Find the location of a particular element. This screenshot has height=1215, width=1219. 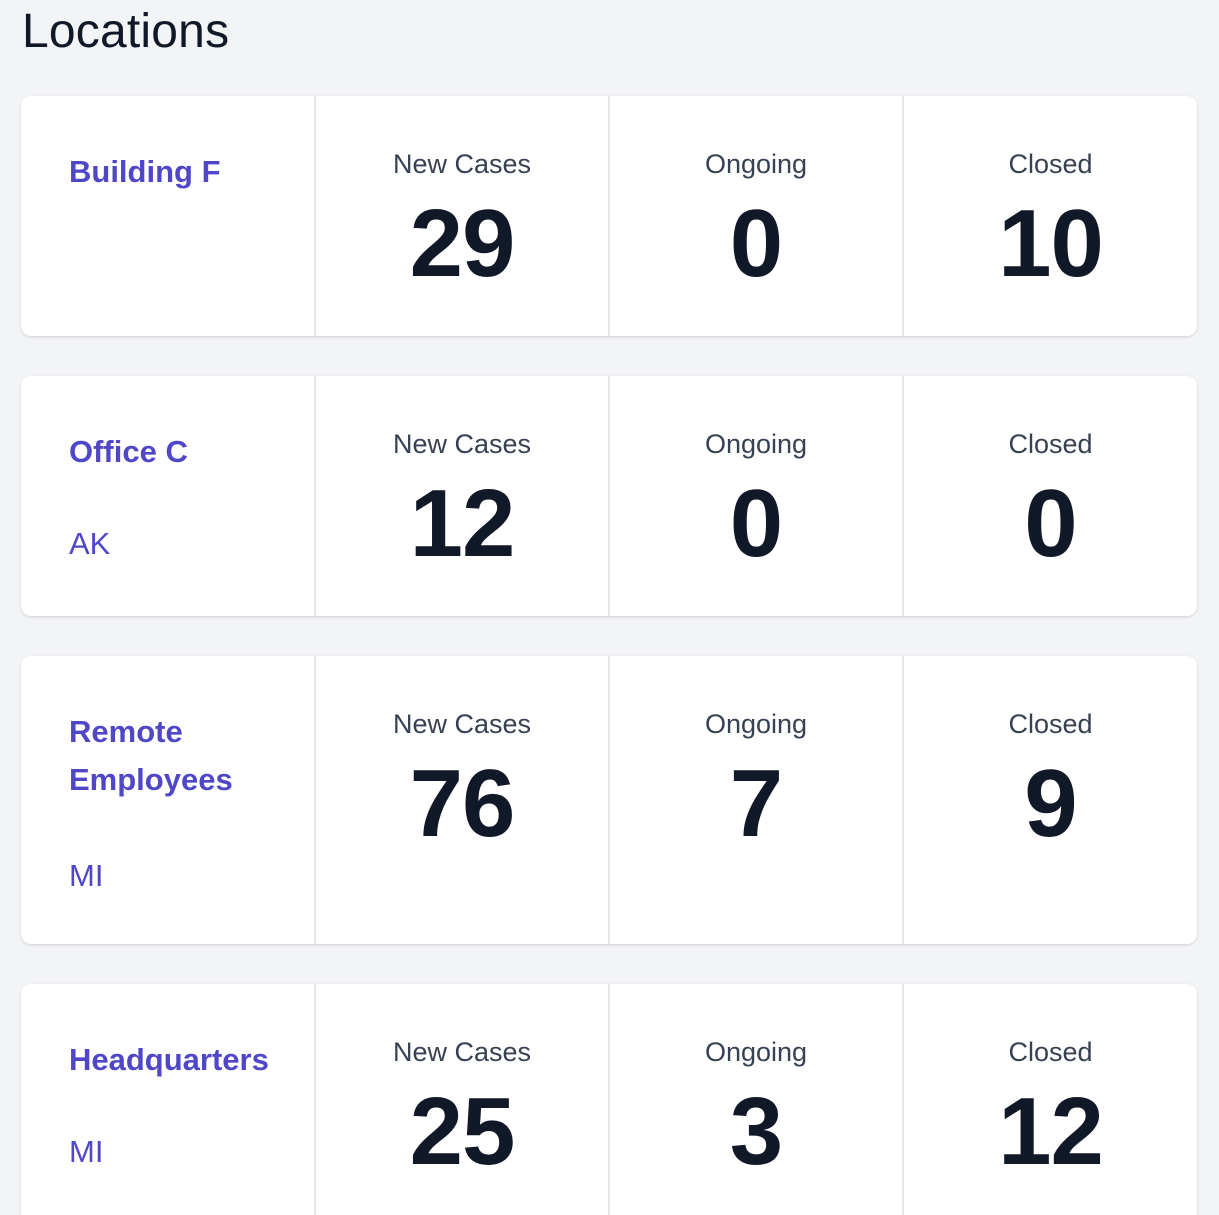

closed-stat: Closed 9 is located at coordinates (1050, 800).